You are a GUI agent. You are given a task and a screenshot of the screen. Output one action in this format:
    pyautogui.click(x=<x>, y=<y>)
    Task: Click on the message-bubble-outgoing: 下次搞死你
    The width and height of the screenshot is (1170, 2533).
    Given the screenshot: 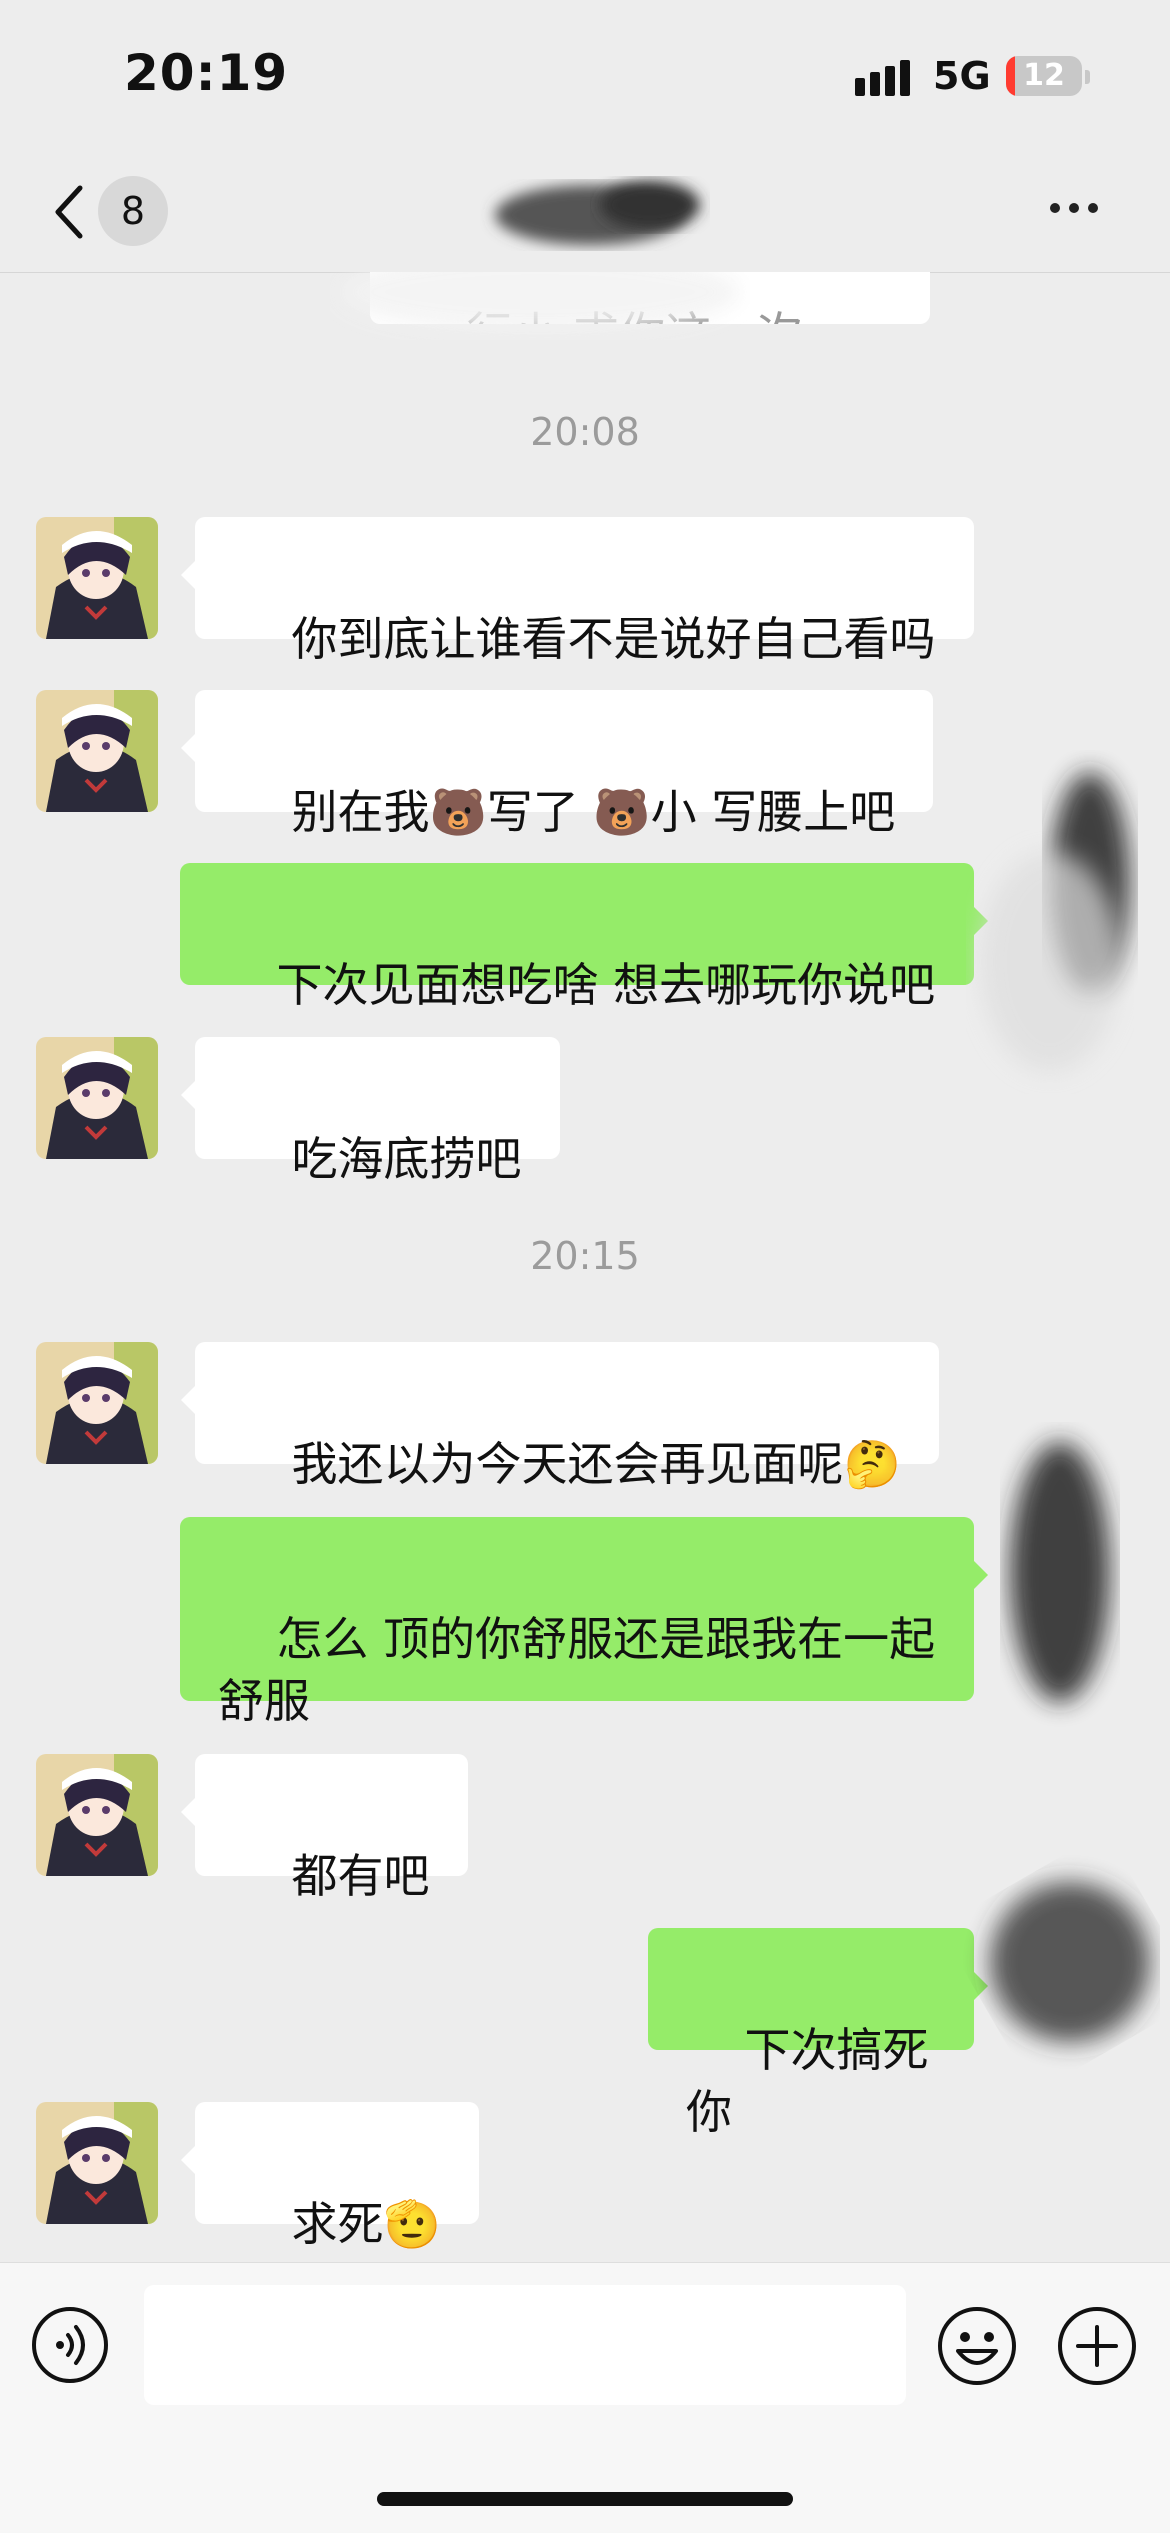 What is the action you would take?
    pyautogui.click(x=818, y=2033)
    